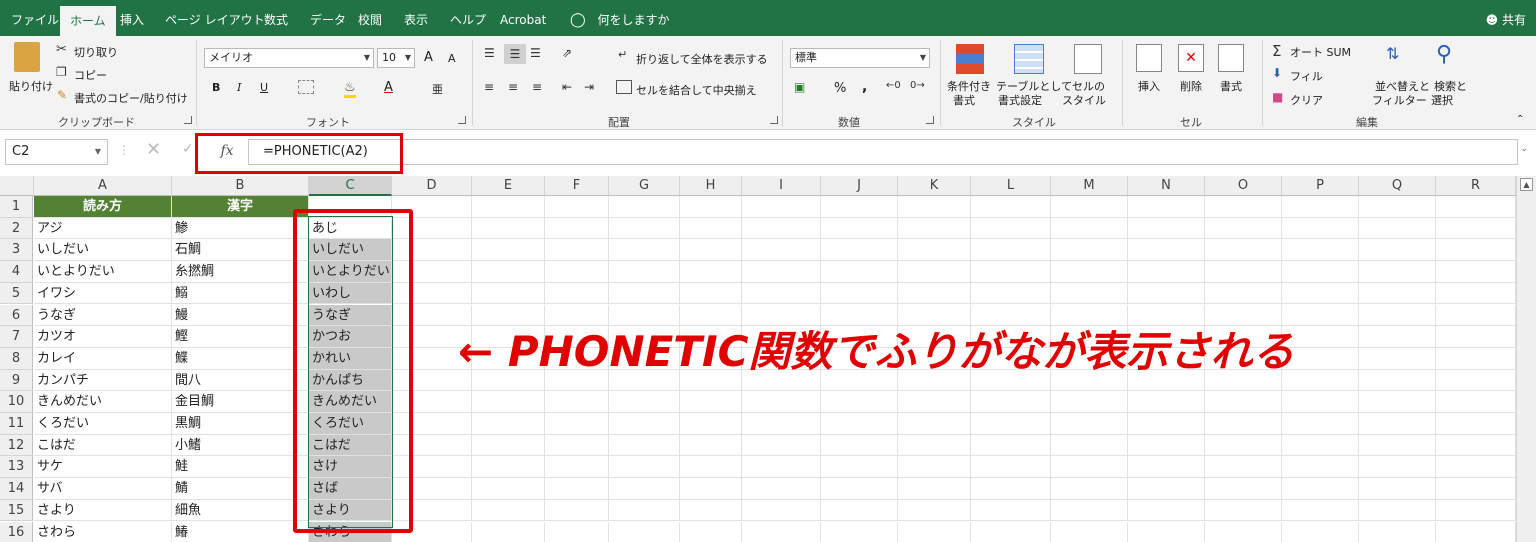 The height and width of the screenshot is (542, 1536). Describe the element at coordinates (1392, 53) in the screenshot. I see `sort-filter-icon: ⇅` at that location.